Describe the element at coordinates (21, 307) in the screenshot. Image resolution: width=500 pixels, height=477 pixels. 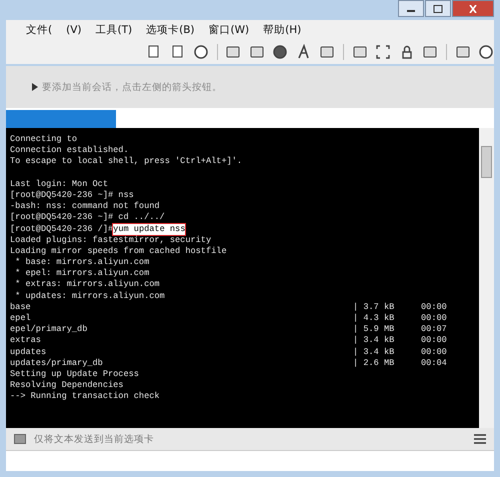
I see `repo-name: base` at that location.